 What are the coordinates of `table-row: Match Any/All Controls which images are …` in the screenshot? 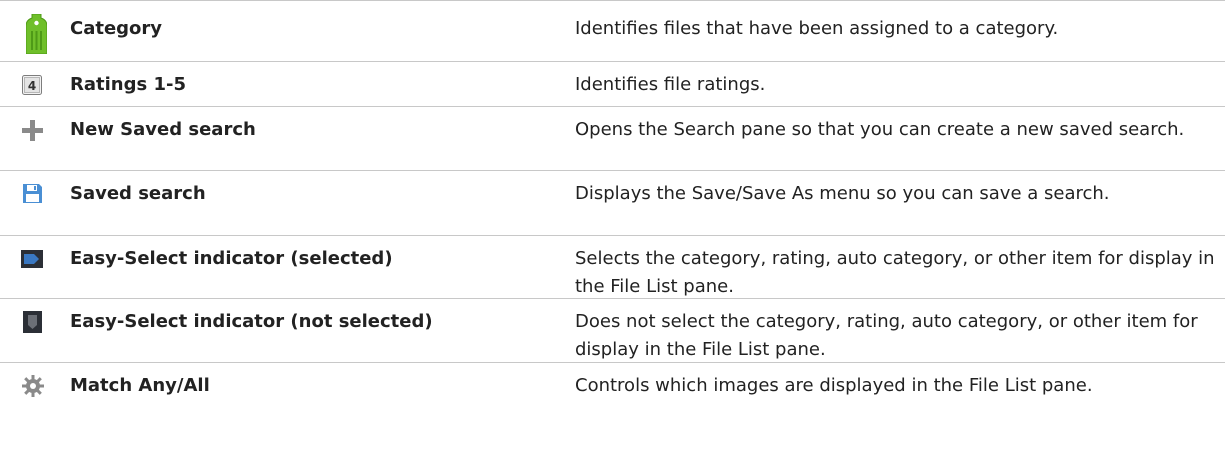 It's located at (612, 385).